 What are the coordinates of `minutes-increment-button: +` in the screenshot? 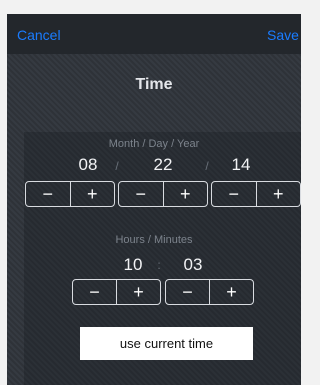 It's located at (231, 292).